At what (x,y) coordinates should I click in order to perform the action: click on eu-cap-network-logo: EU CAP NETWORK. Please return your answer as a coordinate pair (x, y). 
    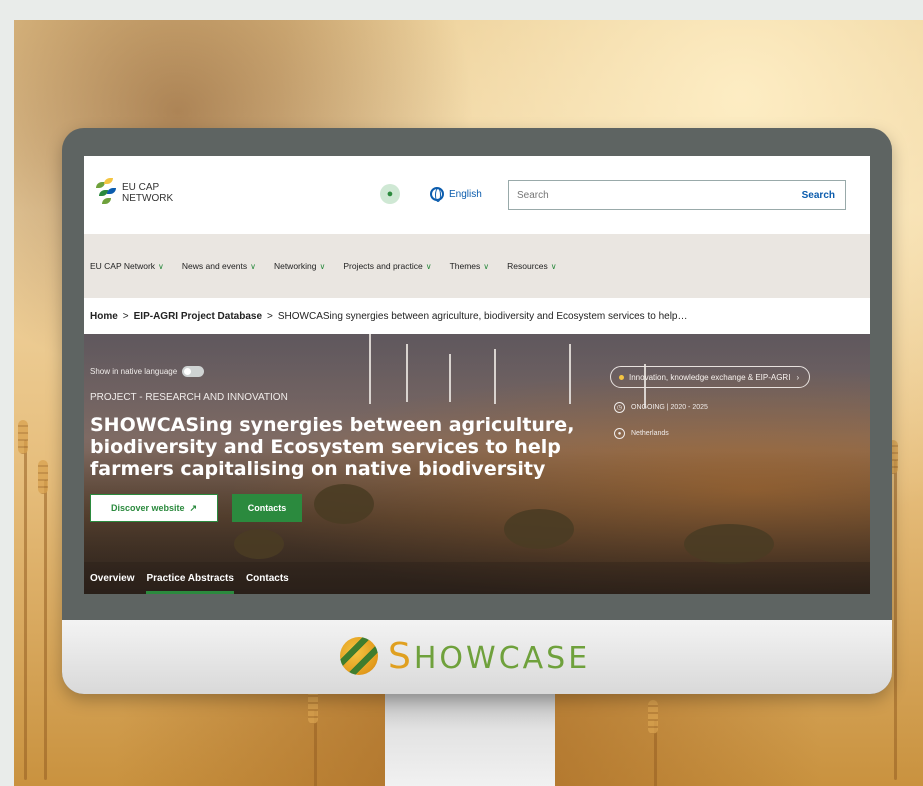
    Looking at the image, I should click on (134, 193).